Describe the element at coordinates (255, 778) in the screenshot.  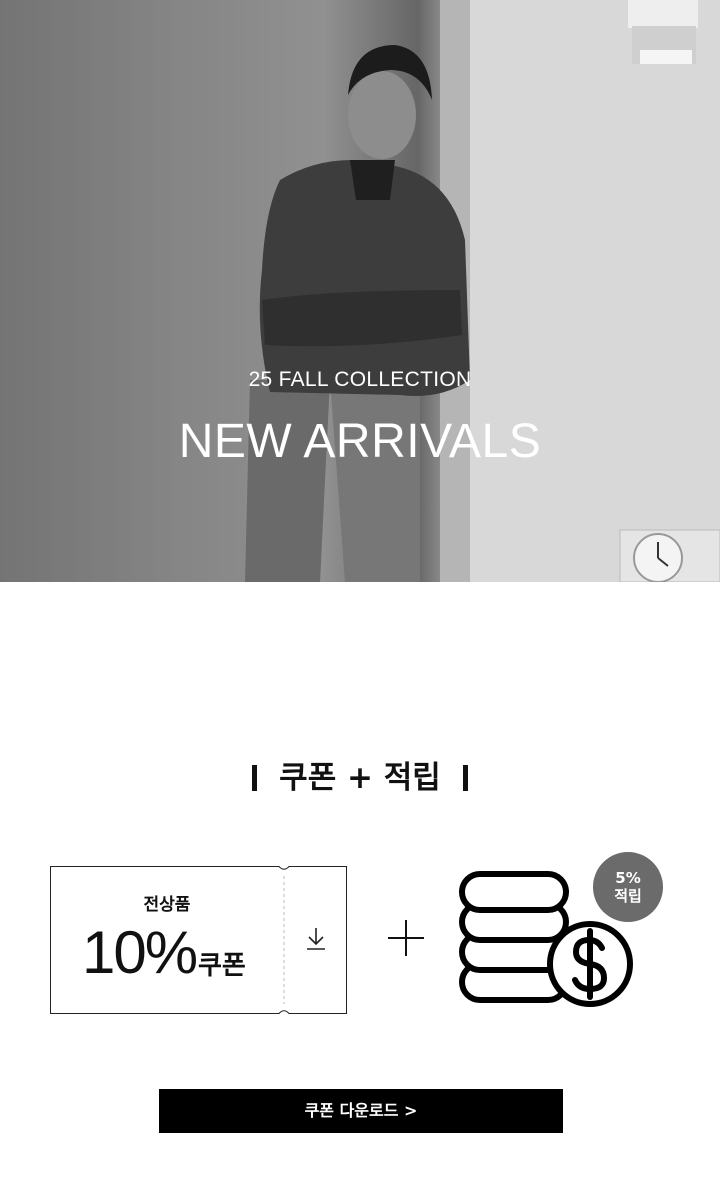
I see `title-left-bar` at that location.